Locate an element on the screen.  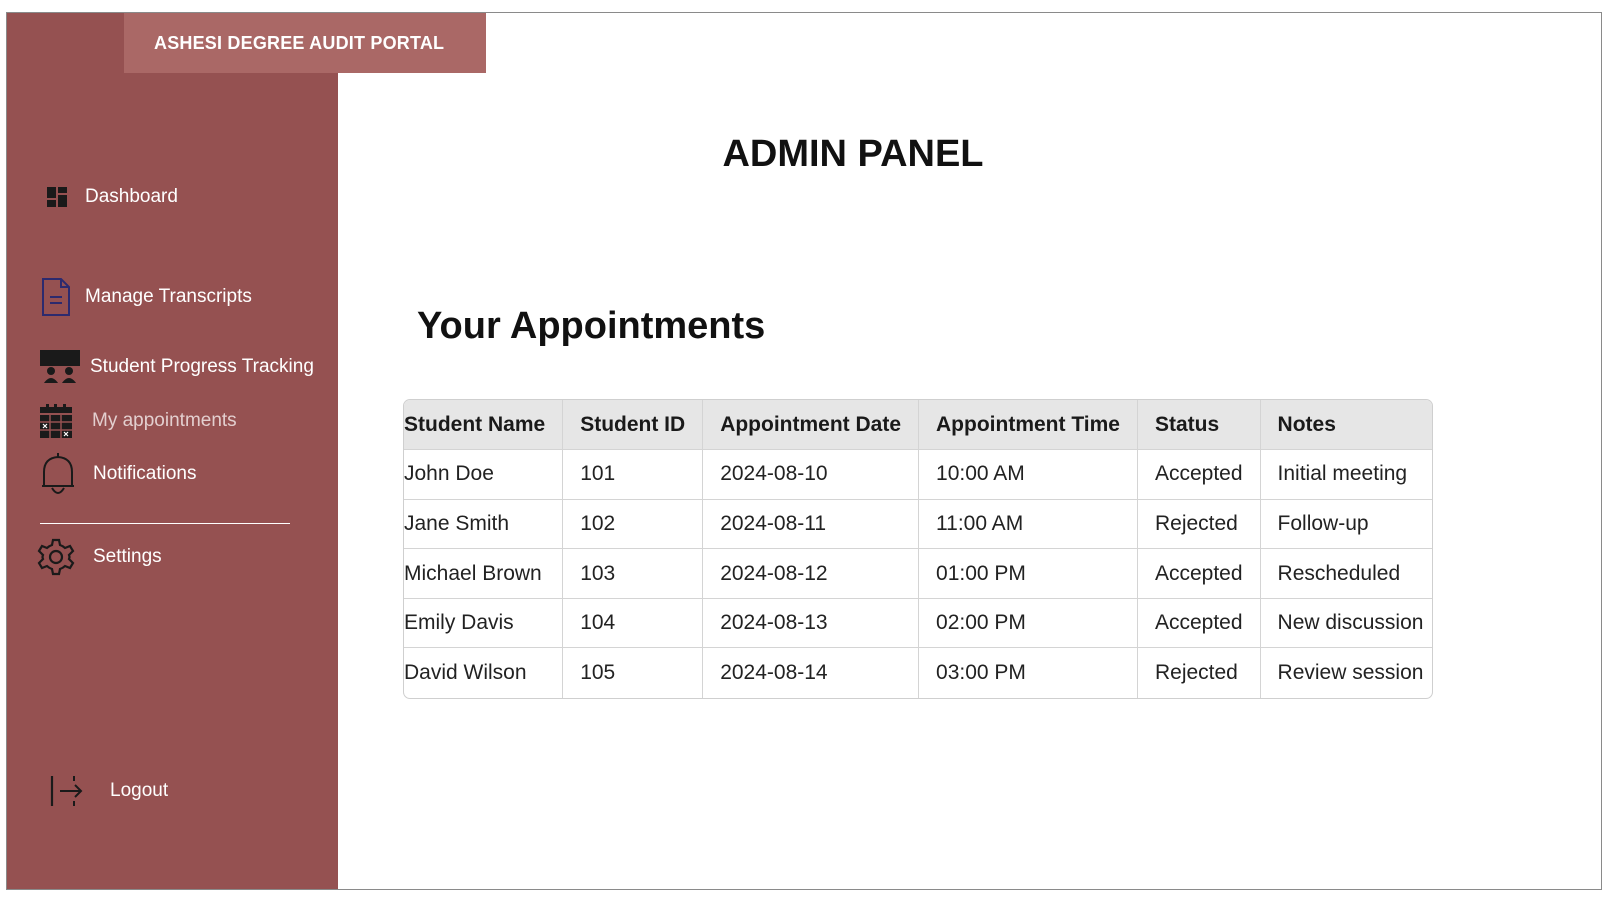
column-header-status: Status is located at coordinates (1199, 425).